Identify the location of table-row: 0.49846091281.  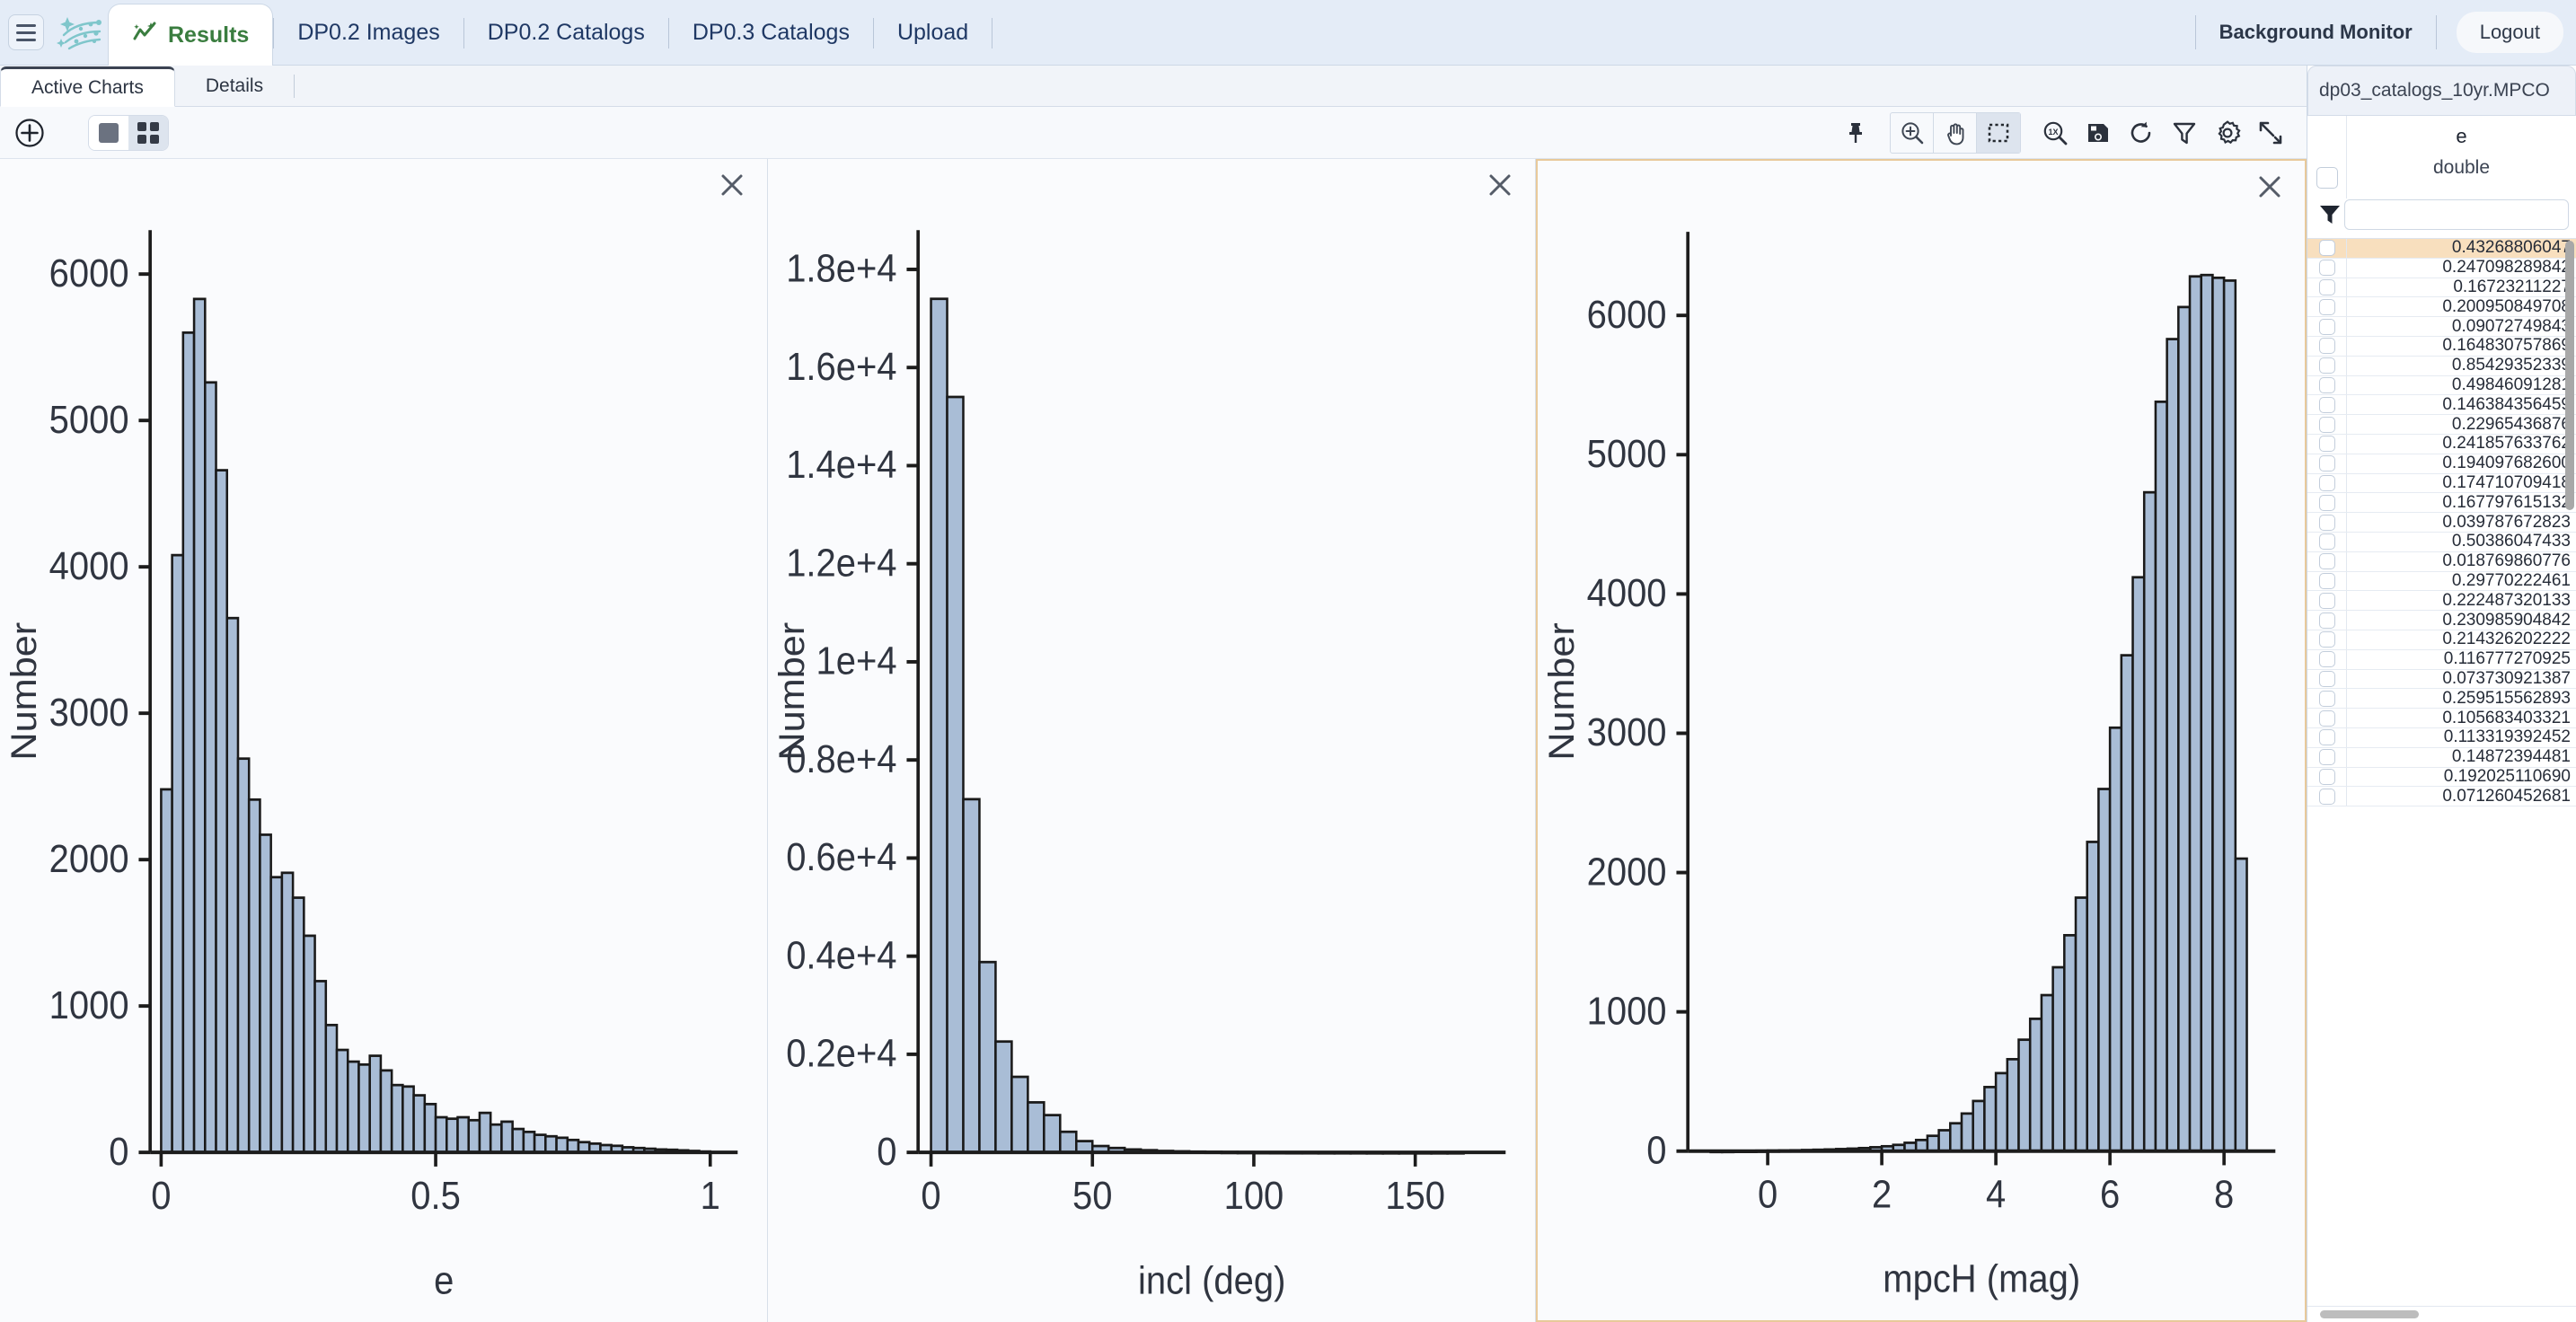
(2441, 385).